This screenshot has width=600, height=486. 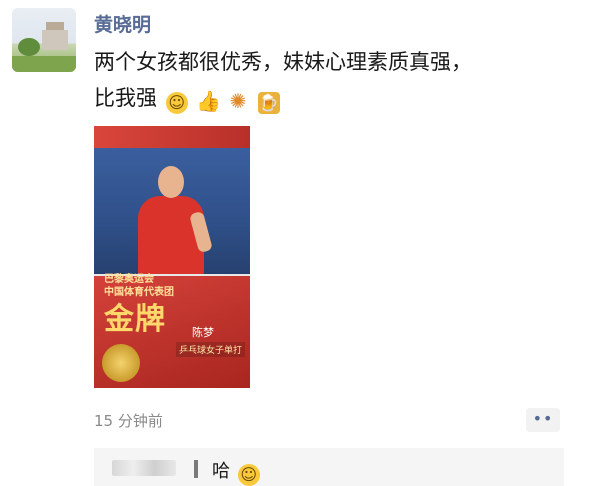 I want to click on post-text: 两个女孩都很优秀，妹妹心理素质真强， 比我强 ☺ 👍 ✺ 🍺, so click(x=329, y=80).